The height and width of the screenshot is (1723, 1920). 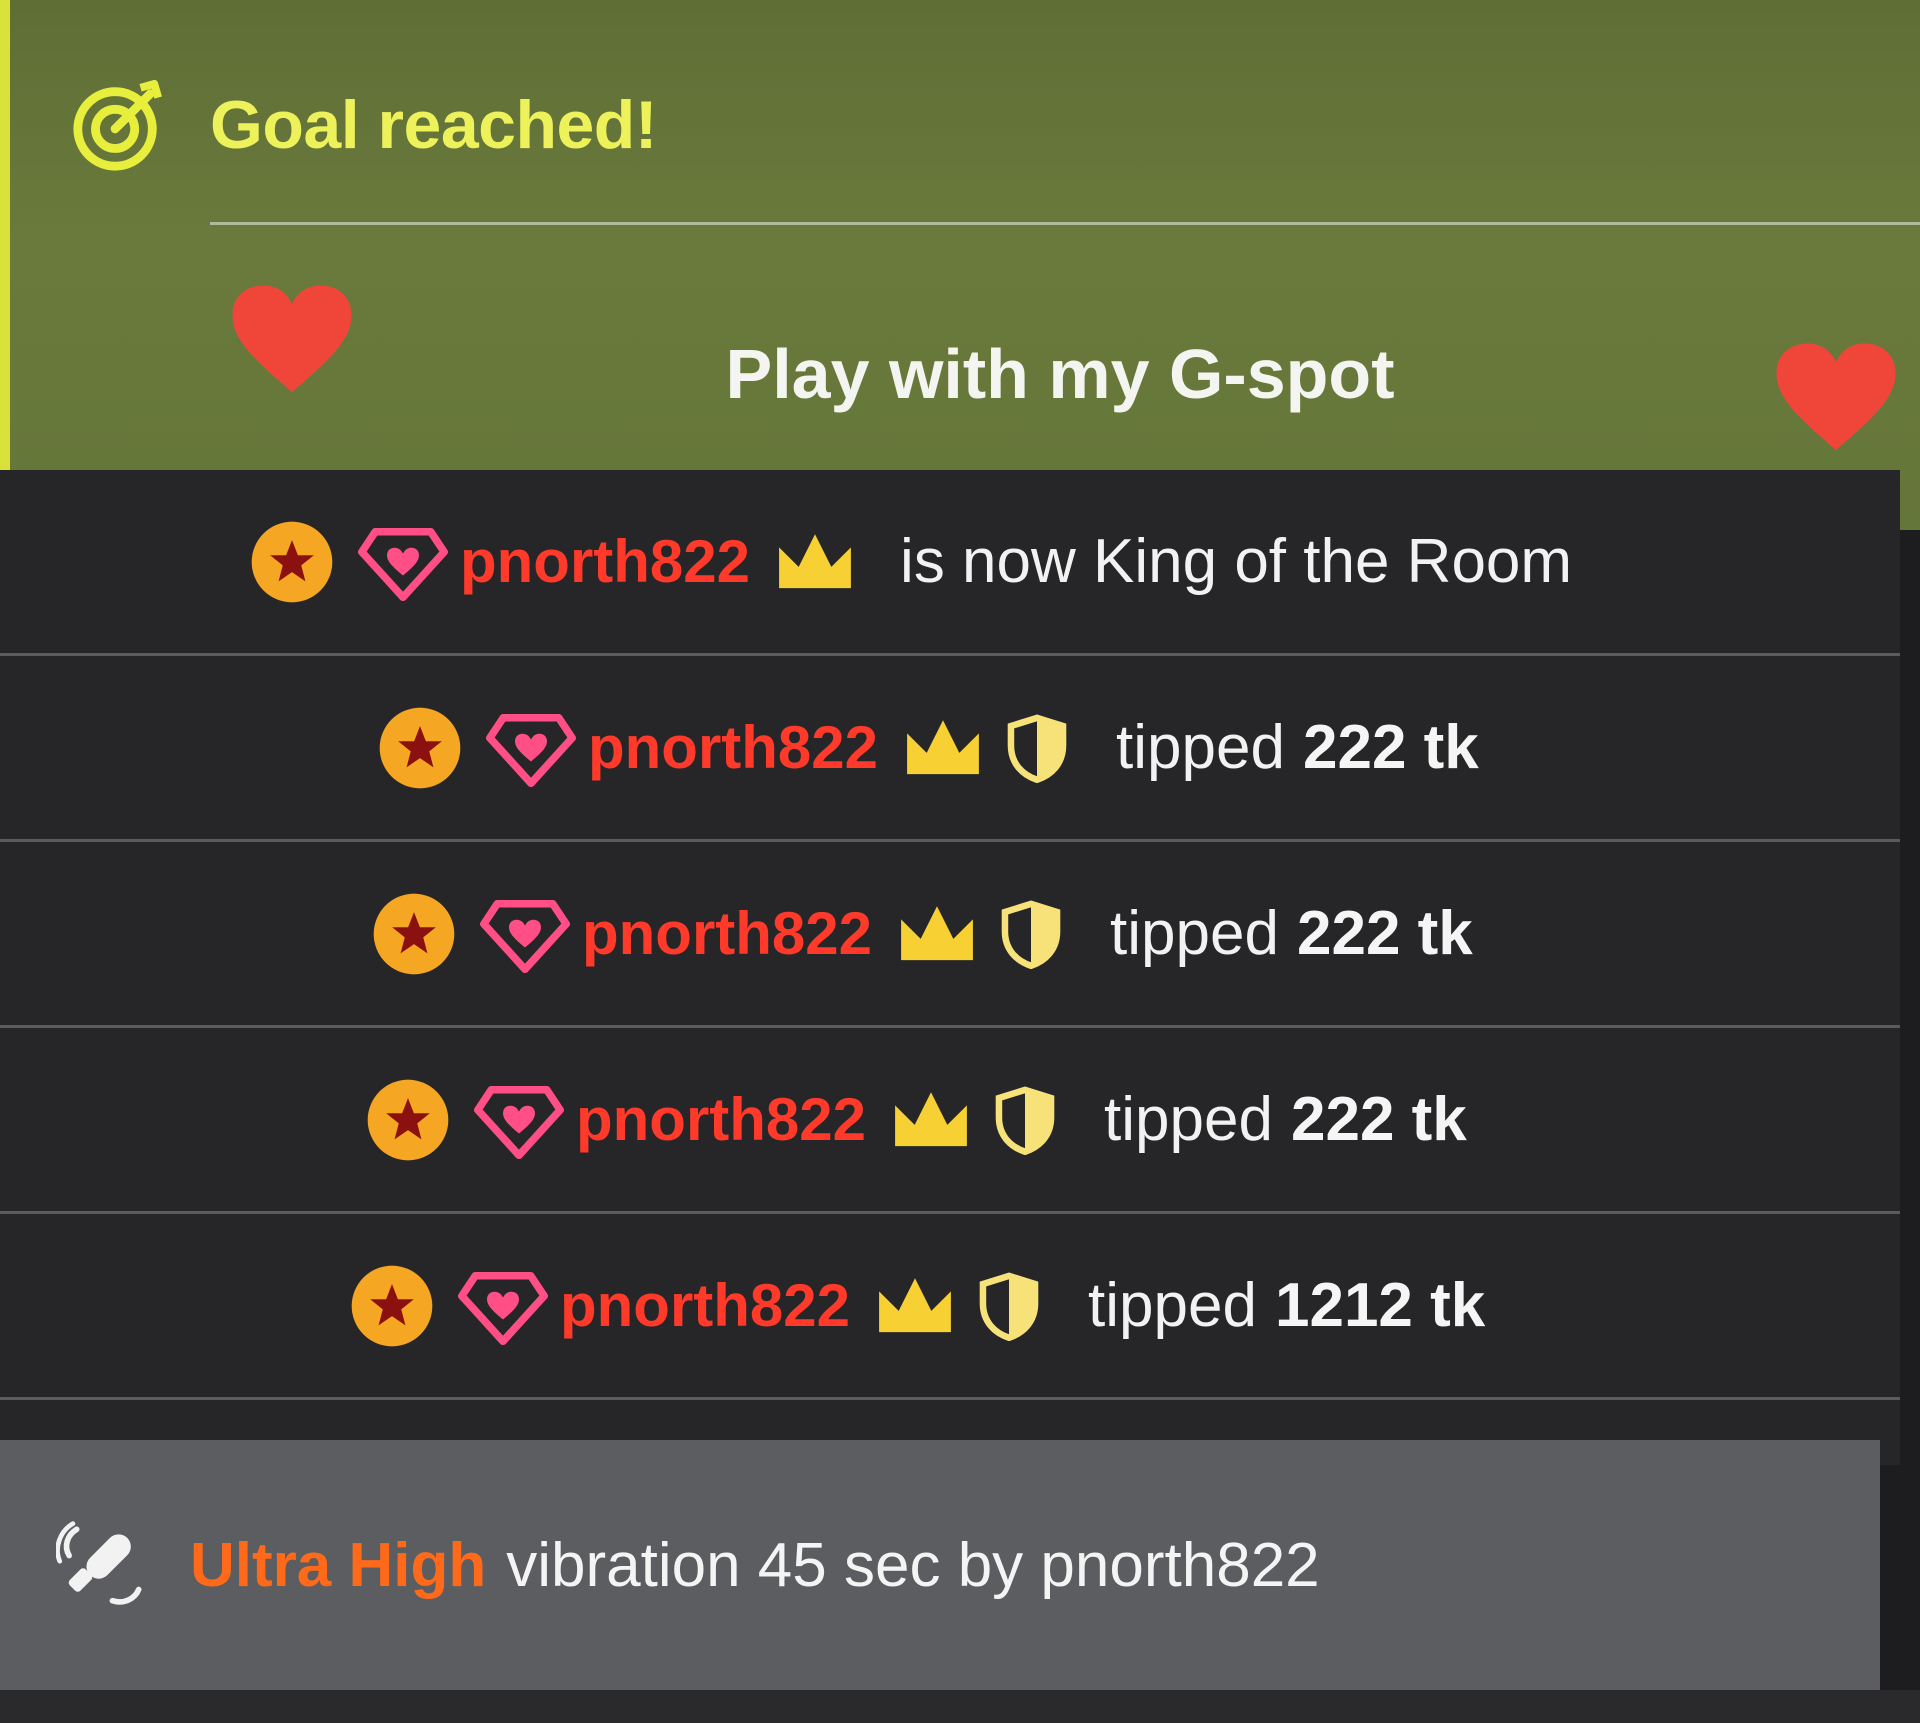 I want to click on message-text: is now King of the Room, so click(x=1236, y=561).